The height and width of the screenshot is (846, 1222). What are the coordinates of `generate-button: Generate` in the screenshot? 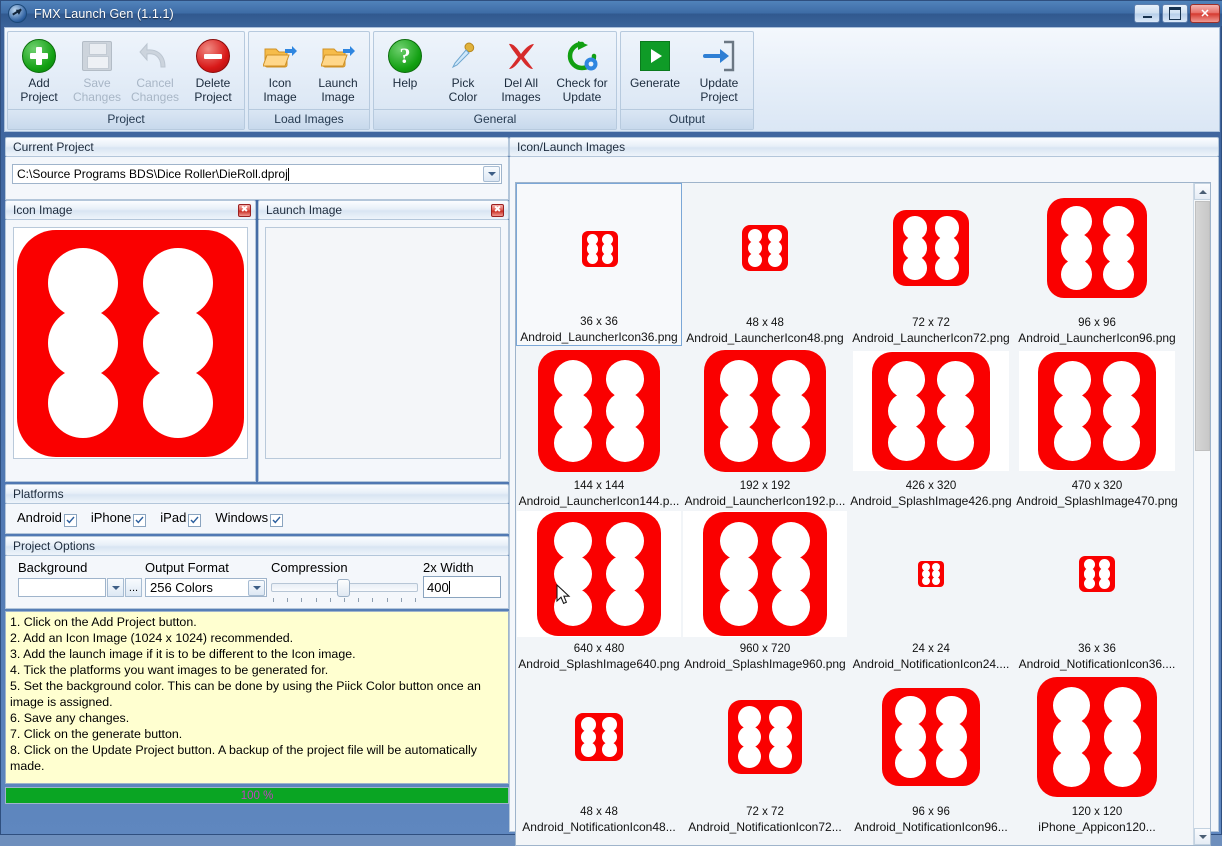 It's located at (655, 71).